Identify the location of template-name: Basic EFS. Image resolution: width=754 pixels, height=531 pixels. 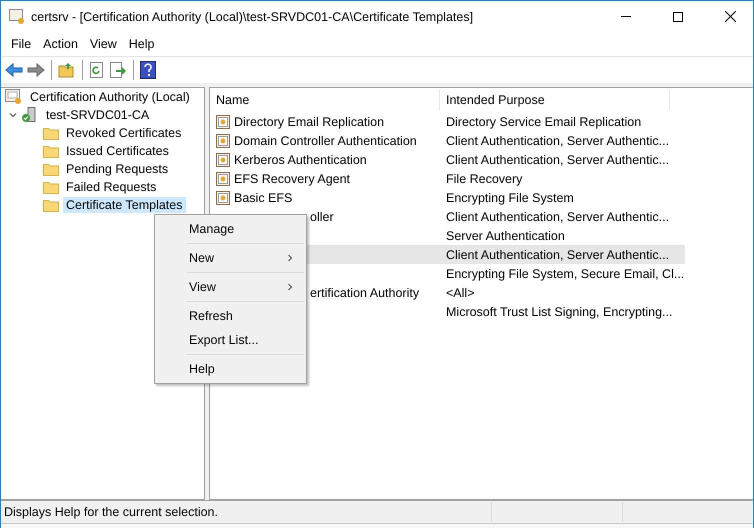
(263, 197).